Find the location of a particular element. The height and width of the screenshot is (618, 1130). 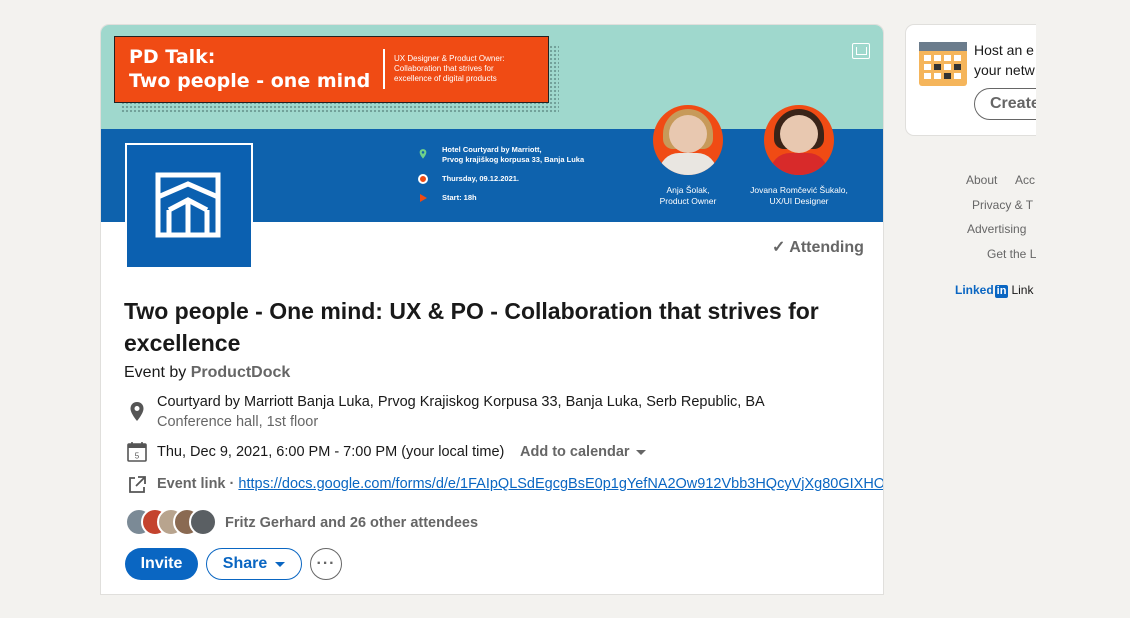

clock-icon is located at coordinates (423, 179).